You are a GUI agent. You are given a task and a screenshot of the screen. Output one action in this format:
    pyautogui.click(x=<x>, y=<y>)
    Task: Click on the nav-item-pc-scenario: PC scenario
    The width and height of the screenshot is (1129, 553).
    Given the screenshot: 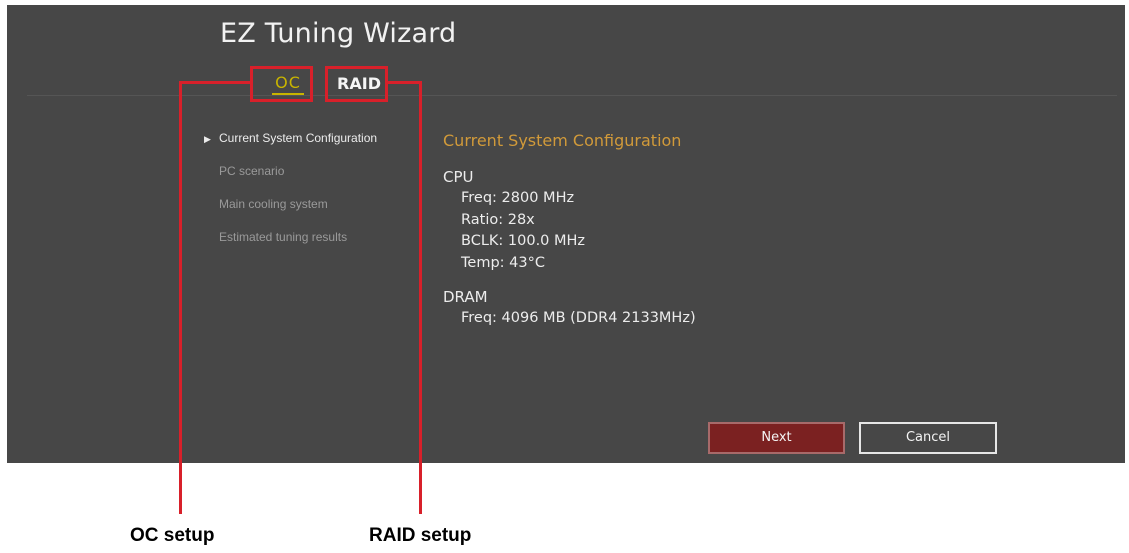 What is the action you would take?
    pyautogui.click(x=290, y=180)
    